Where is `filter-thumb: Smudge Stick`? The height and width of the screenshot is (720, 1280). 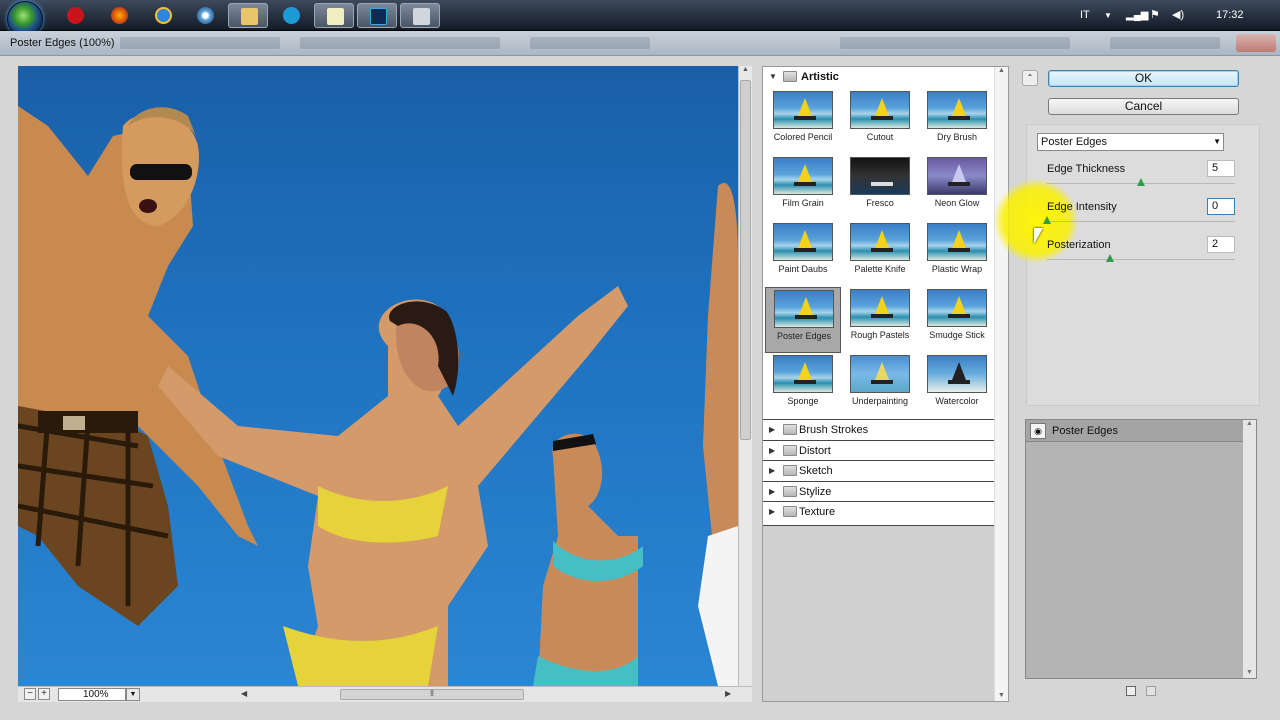
filter-thumb: Smudge Stick is located at coordinates (957, 320).